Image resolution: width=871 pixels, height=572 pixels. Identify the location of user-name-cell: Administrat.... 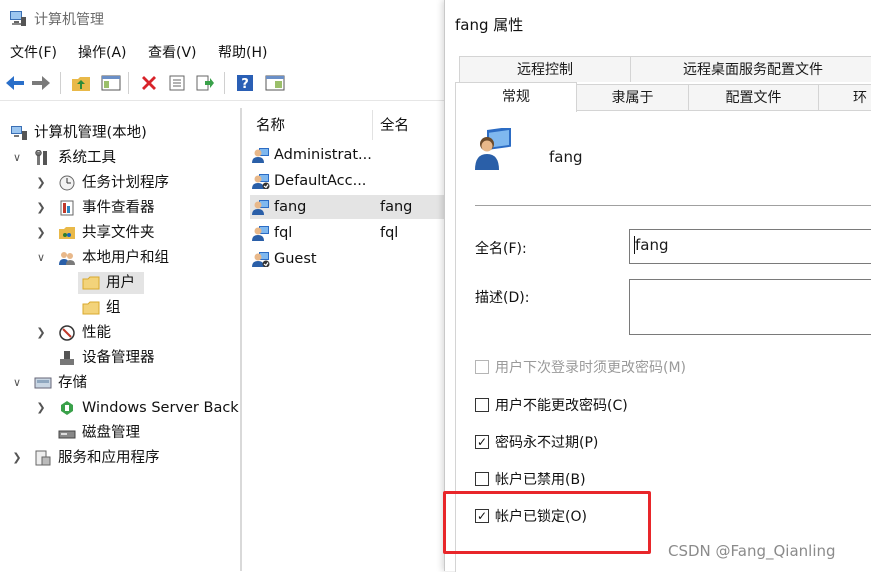
(323, 155).